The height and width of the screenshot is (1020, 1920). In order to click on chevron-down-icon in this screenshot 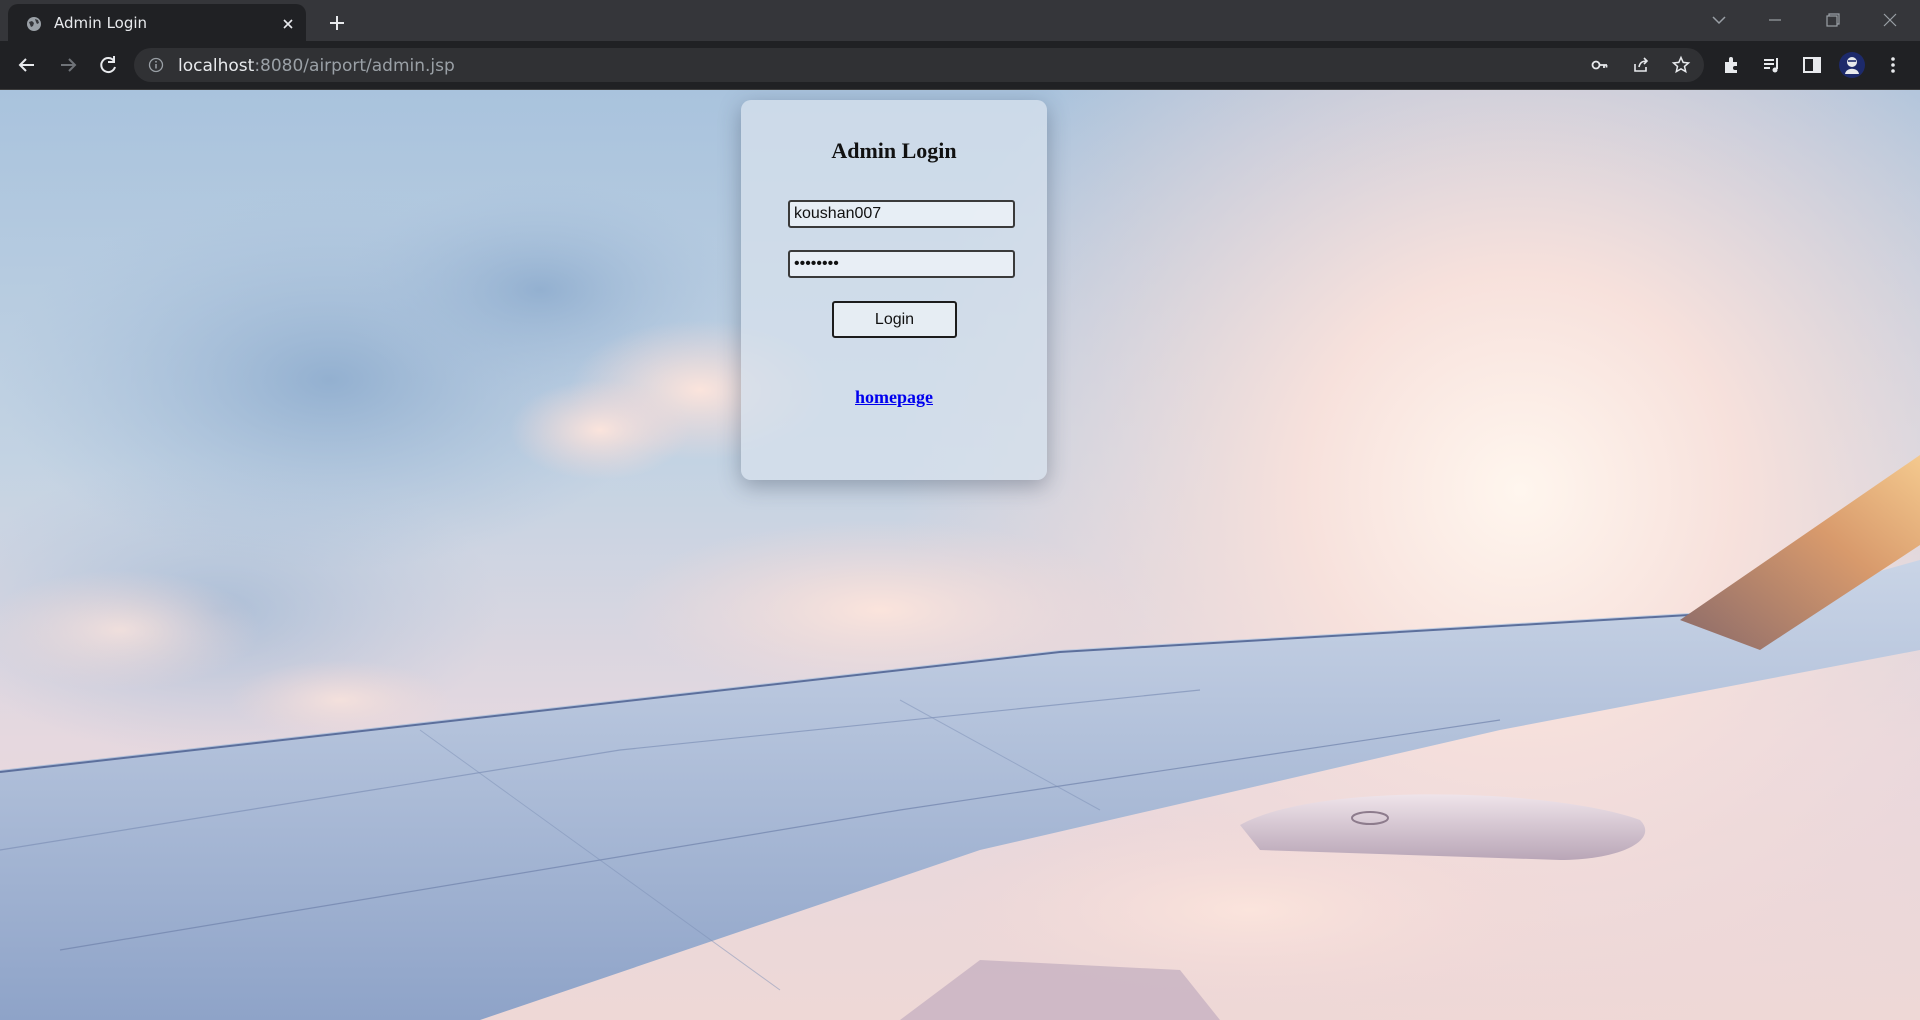, I will do `click(1719, 20)`.